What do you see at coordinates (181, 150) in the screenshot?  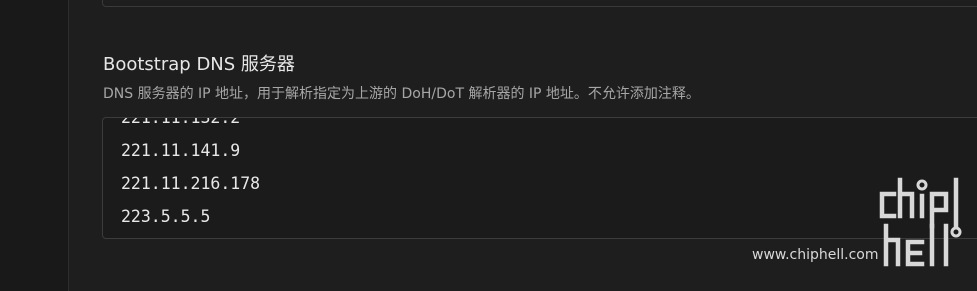 I see `dns-server-line: 221.11.141.9` at bounding box center [181, 150].